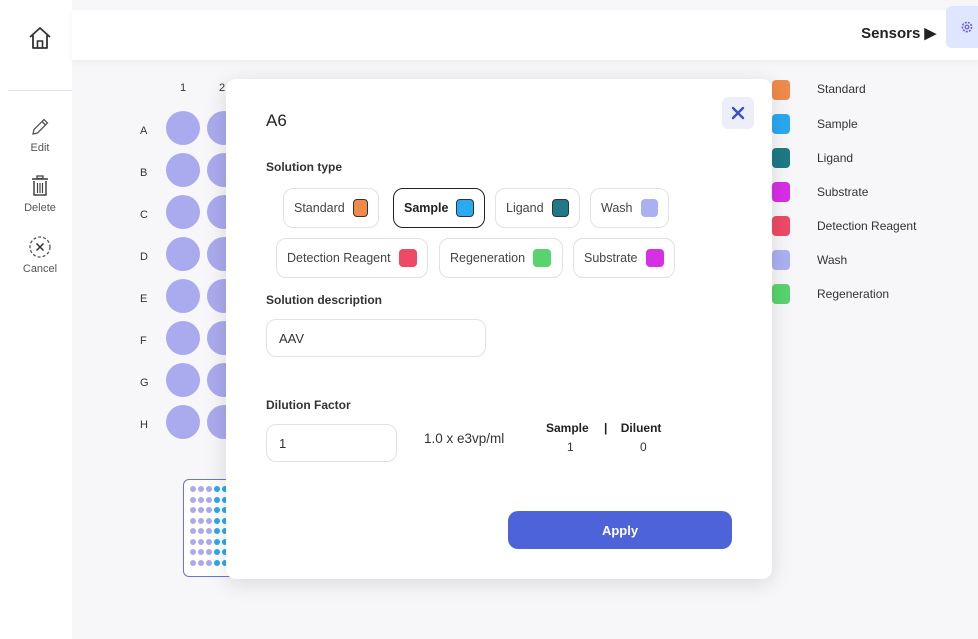 Image resolution: width=978 pixels, height=639 pixels. I want to click on legend-swatch-regeneration, so click(781, 294).